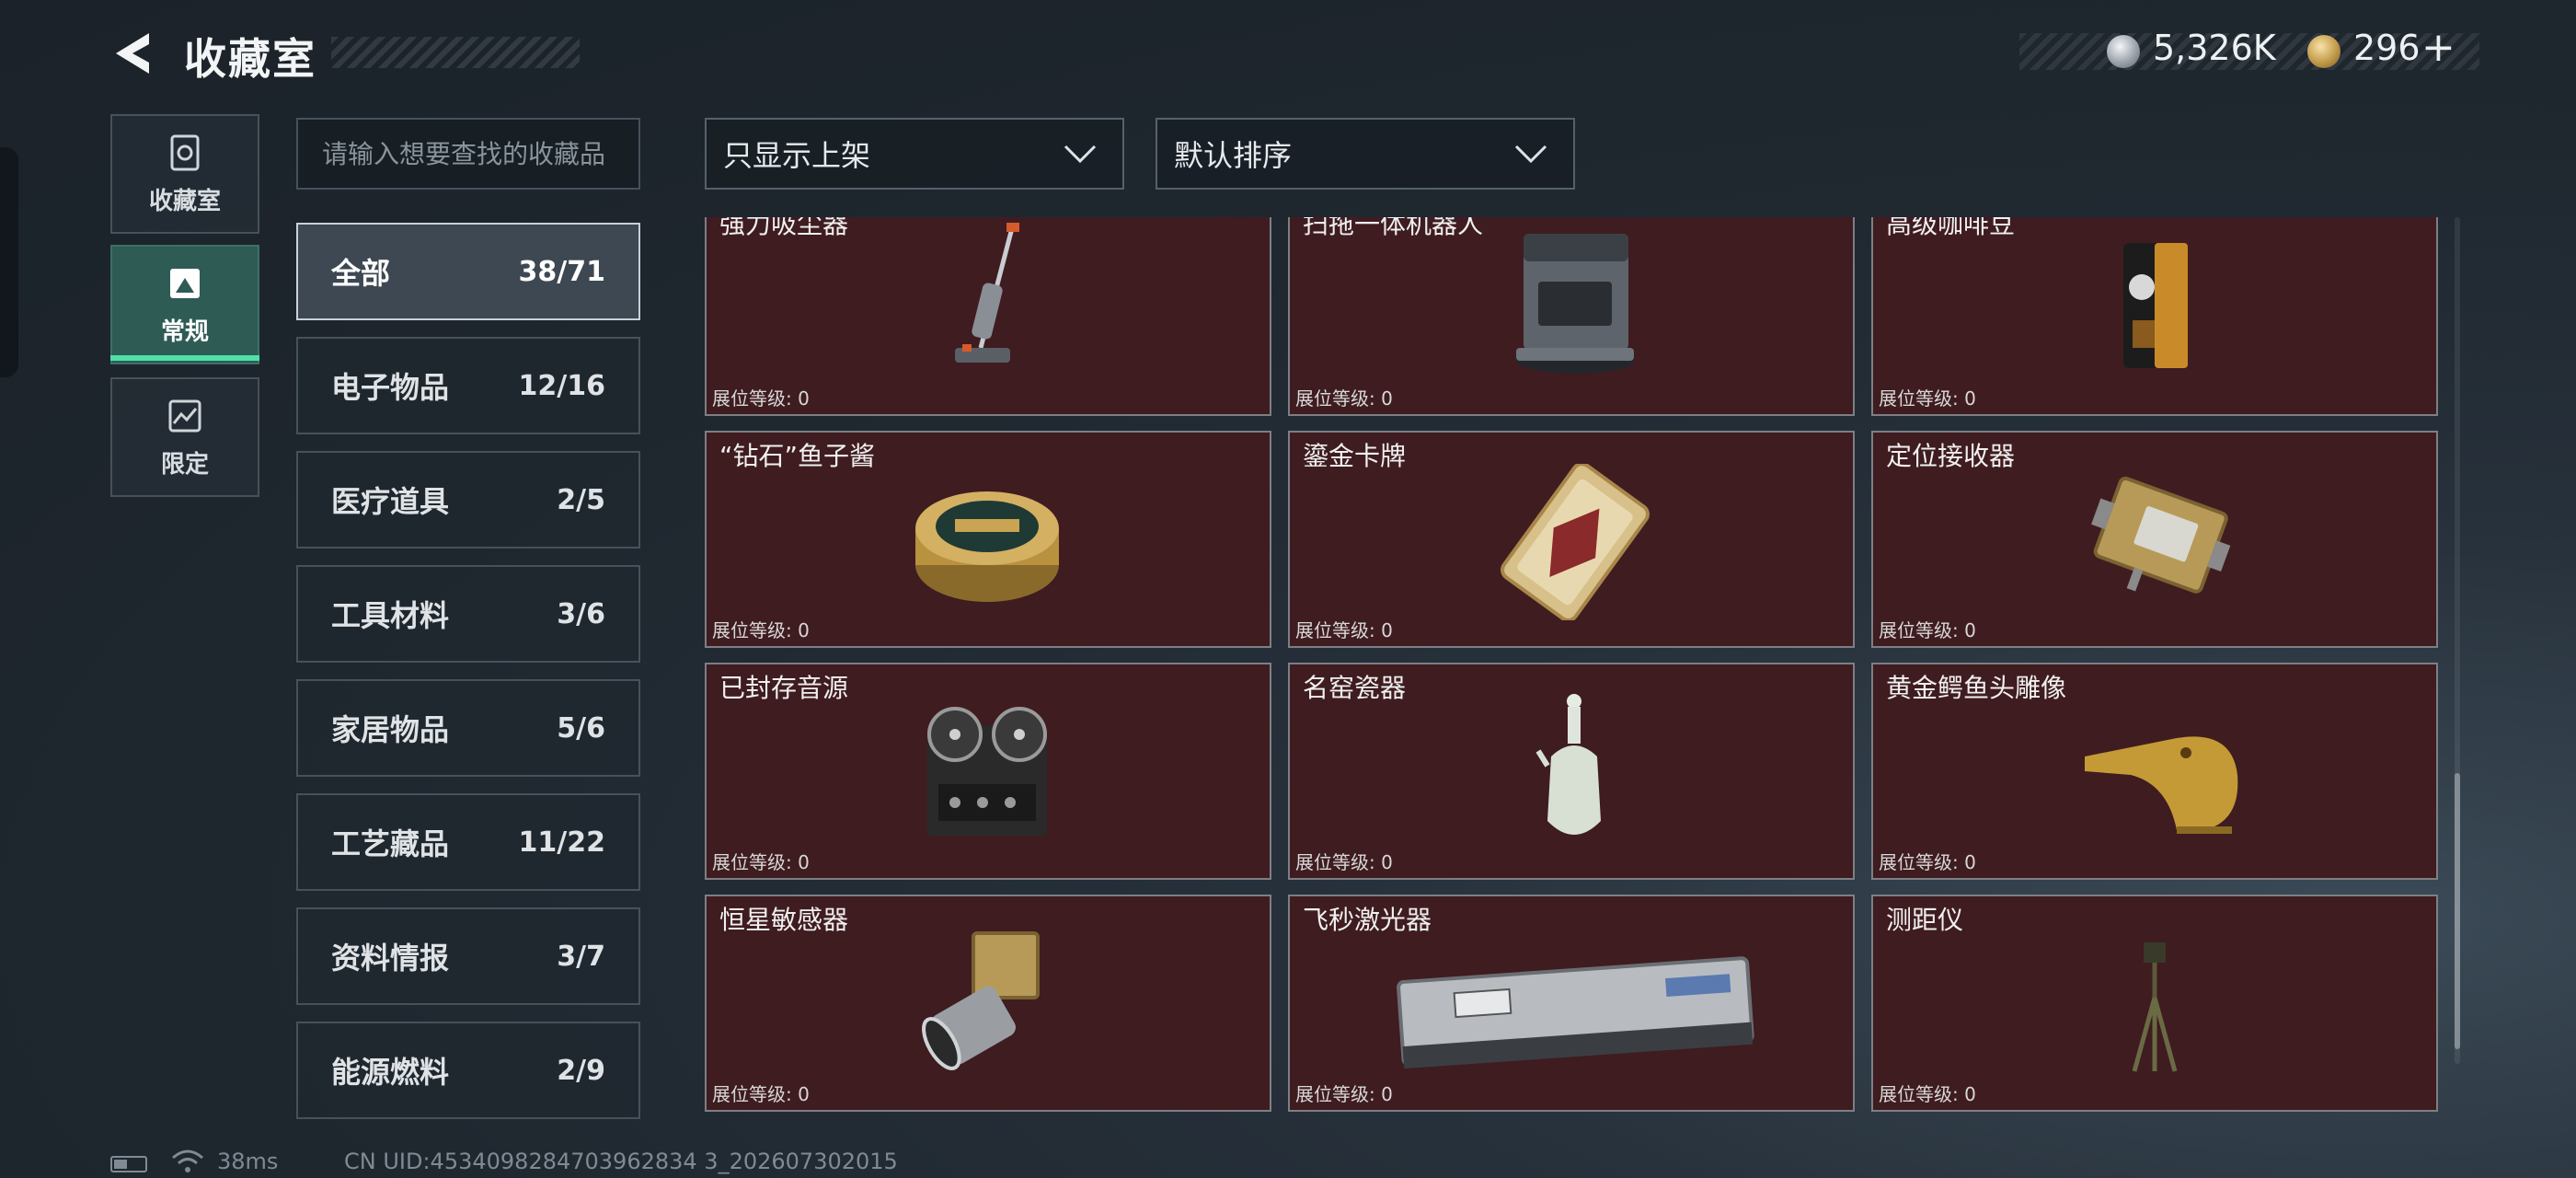  What do you see at coordinates (2161, 535) in the screenshot?
I see `gps-receiver-icon` at bounding box center [2161, 535].